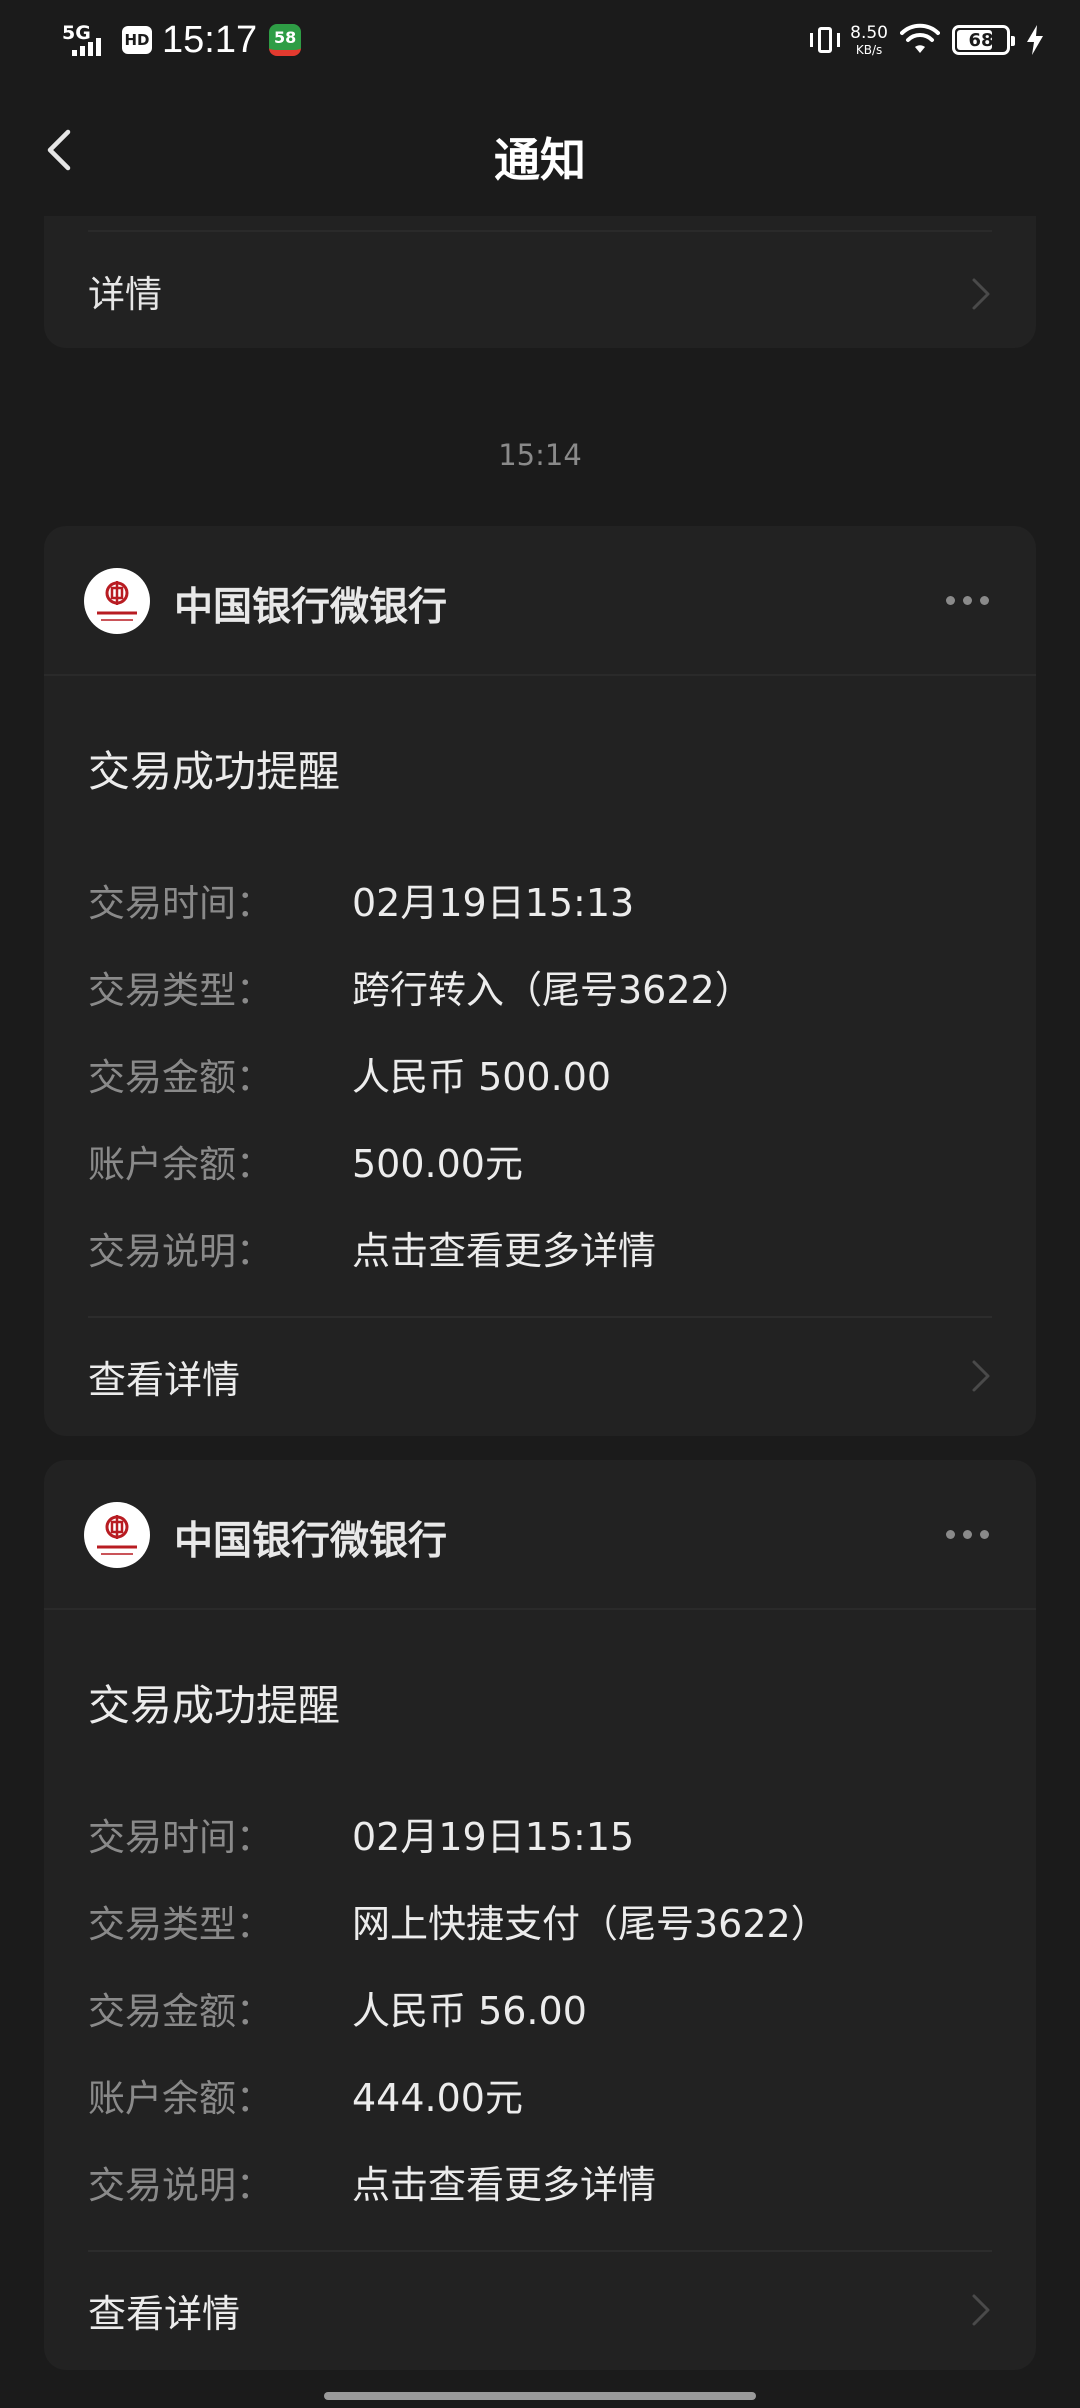 The image size is (1080, 2408). I want to click on field-row: 交易金额： 人民币 56.00, so click(540, 2007).